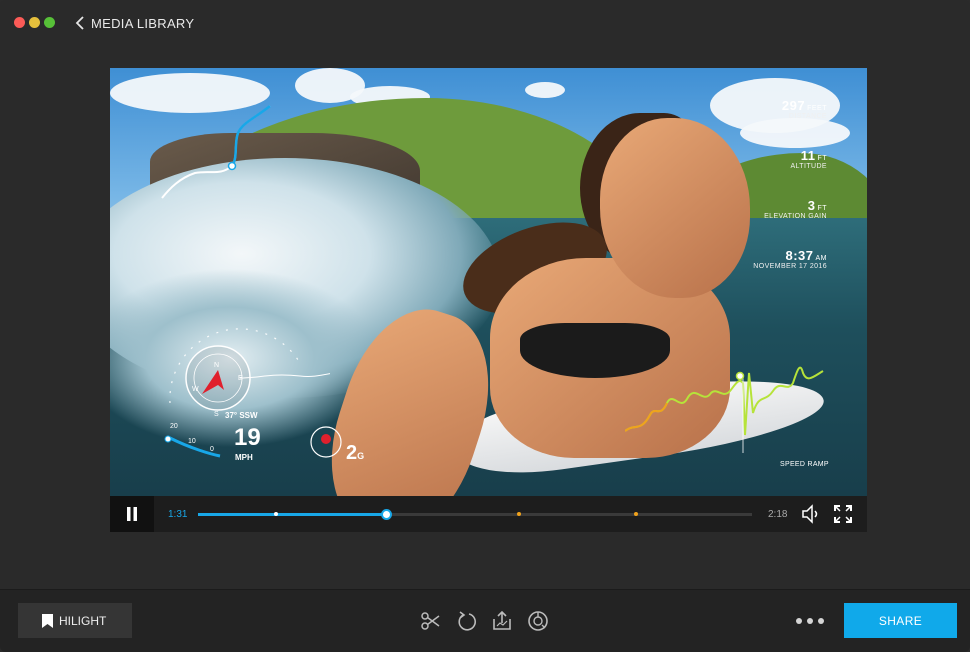  I want to click on pause-button, so click(132, 514).